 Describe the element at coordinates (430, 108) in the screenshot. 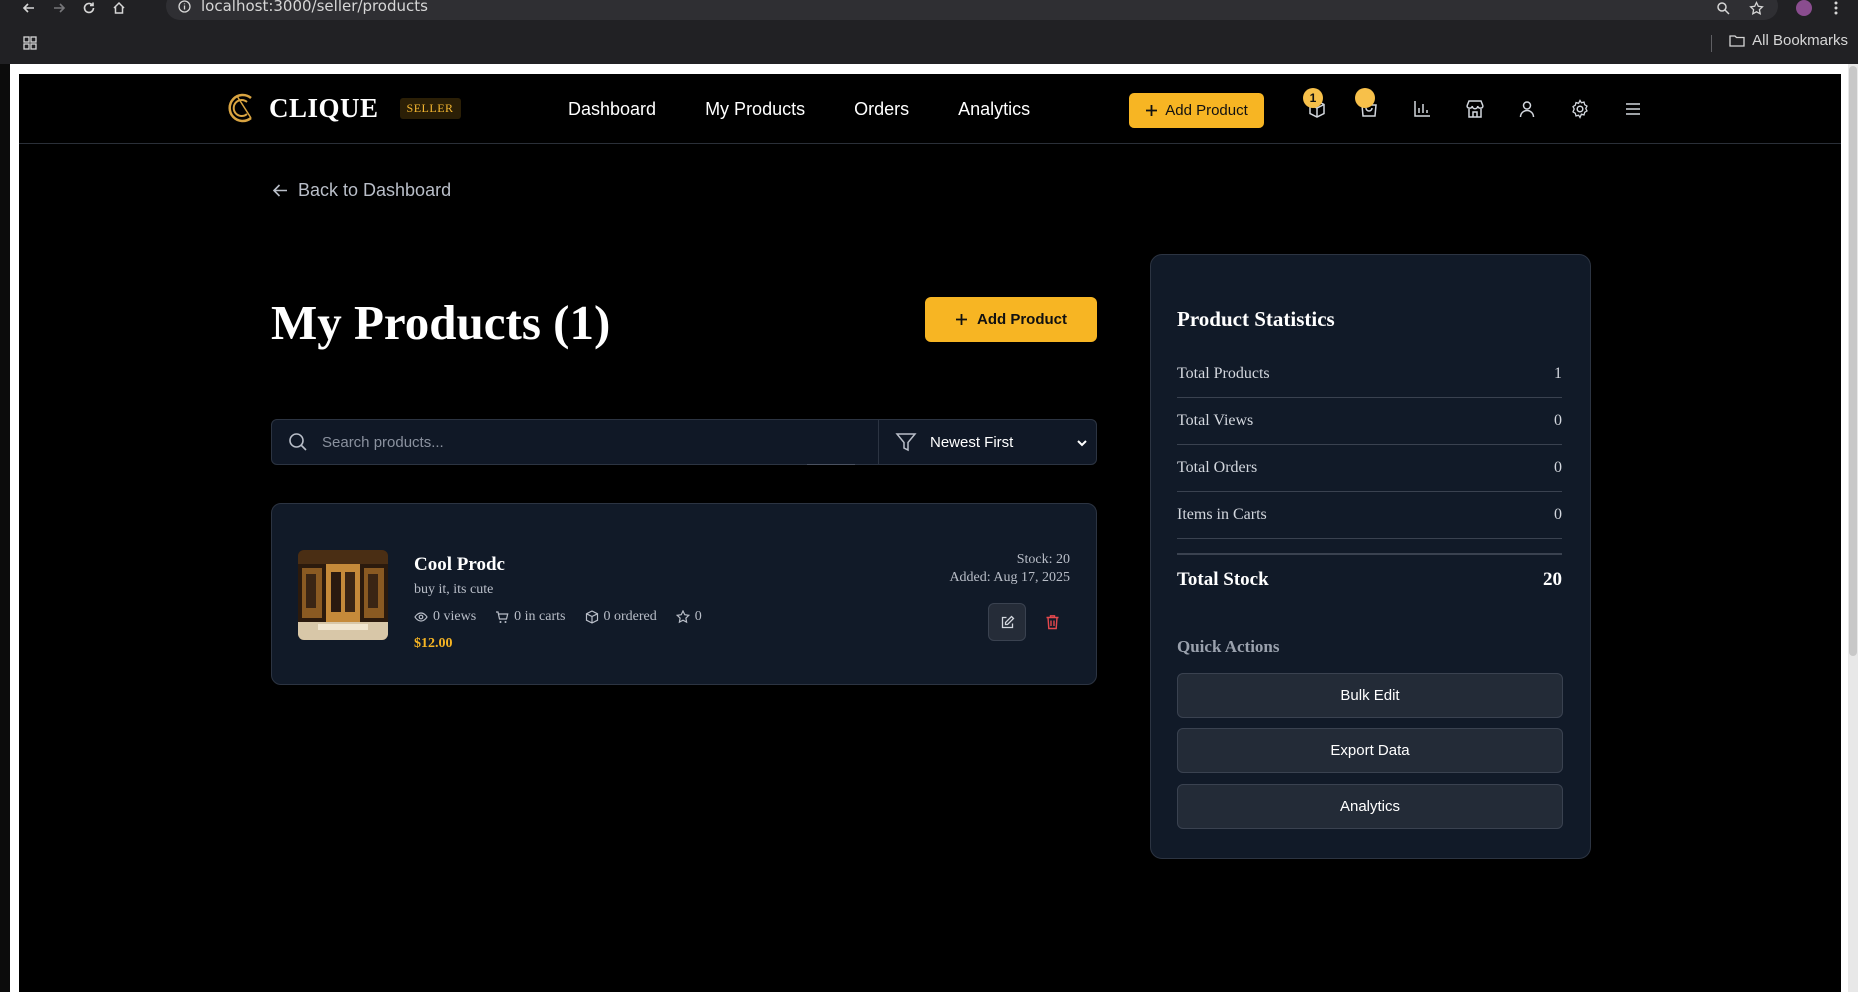

I see `seller-badge: SELLER` at that location.